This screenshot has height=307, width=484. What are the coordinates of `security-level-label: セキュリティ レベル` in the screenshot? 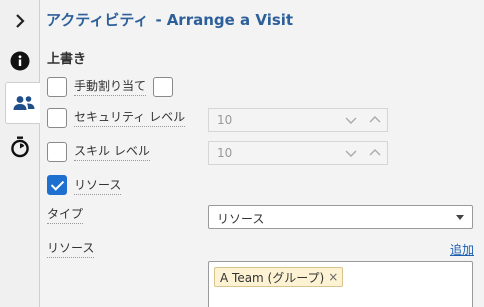 It's located at (130, 118).